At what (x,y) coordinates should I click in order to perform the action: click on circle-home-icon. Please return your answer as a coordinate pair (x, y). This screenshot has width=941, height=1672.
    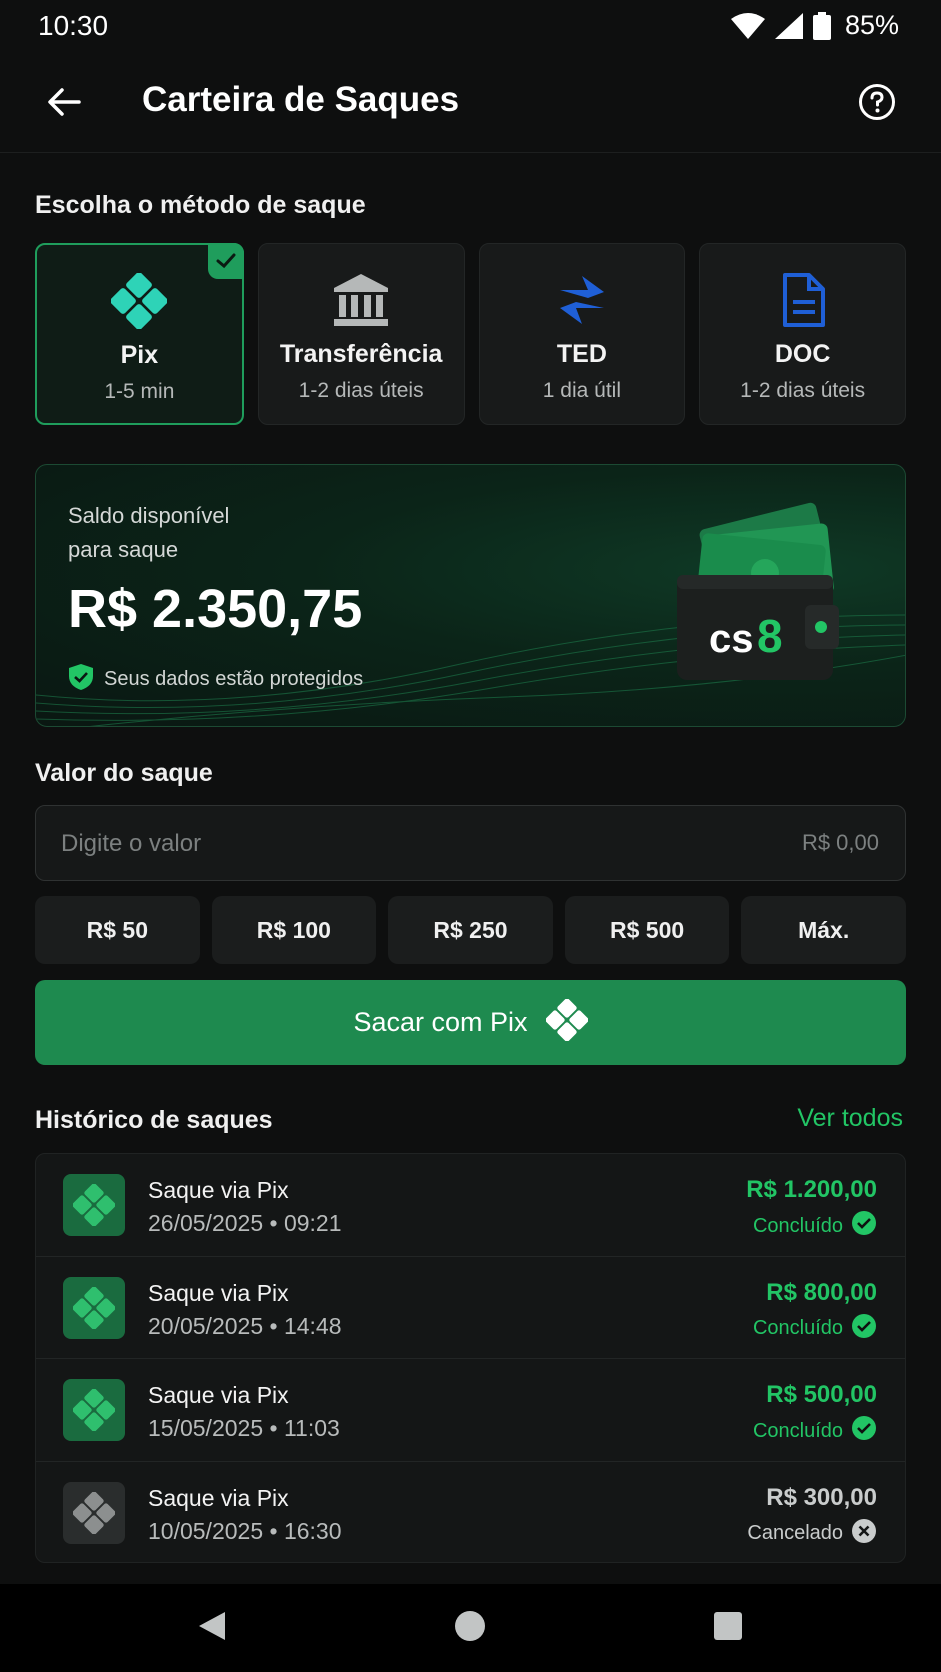
    Looking at the image, I should click on (470, 1628).